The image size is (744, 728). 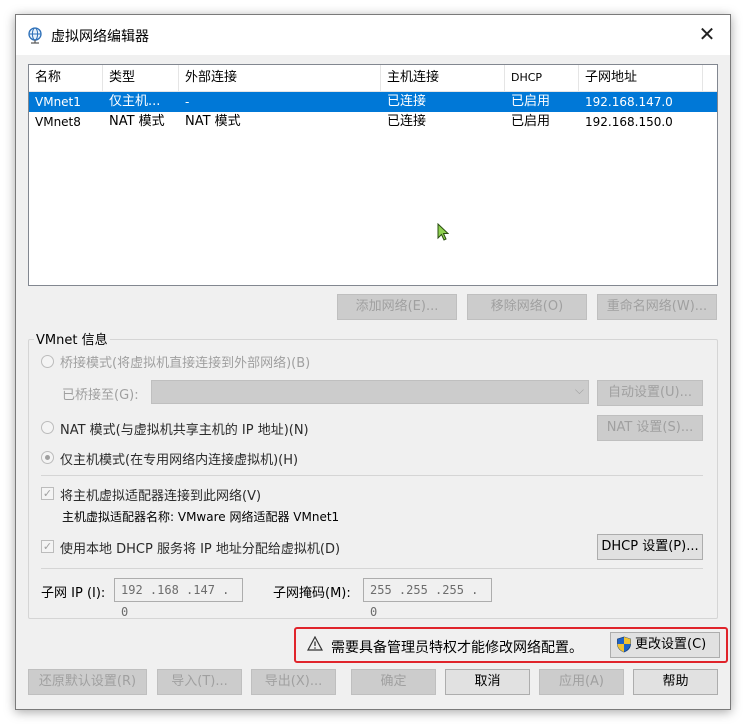 I want to click on ok-button: 确定, so click(x=393, y=682).